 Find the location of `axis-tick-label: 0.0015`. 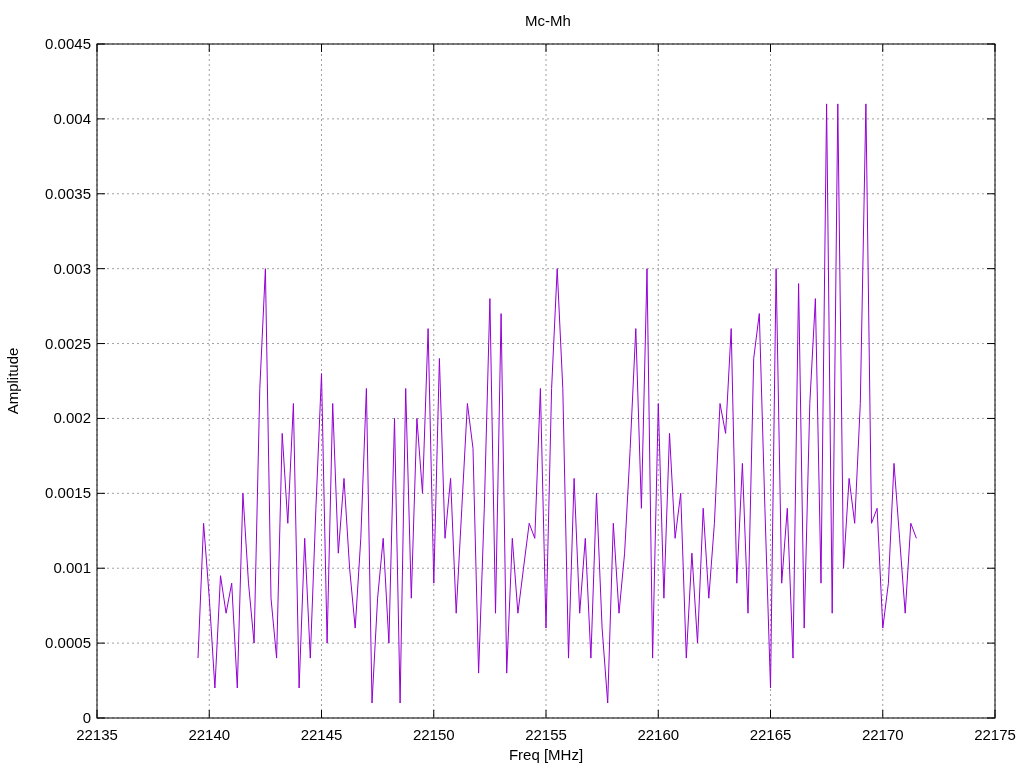

axis-tick-label: 0.0015 is located at coordinates (68, 493).